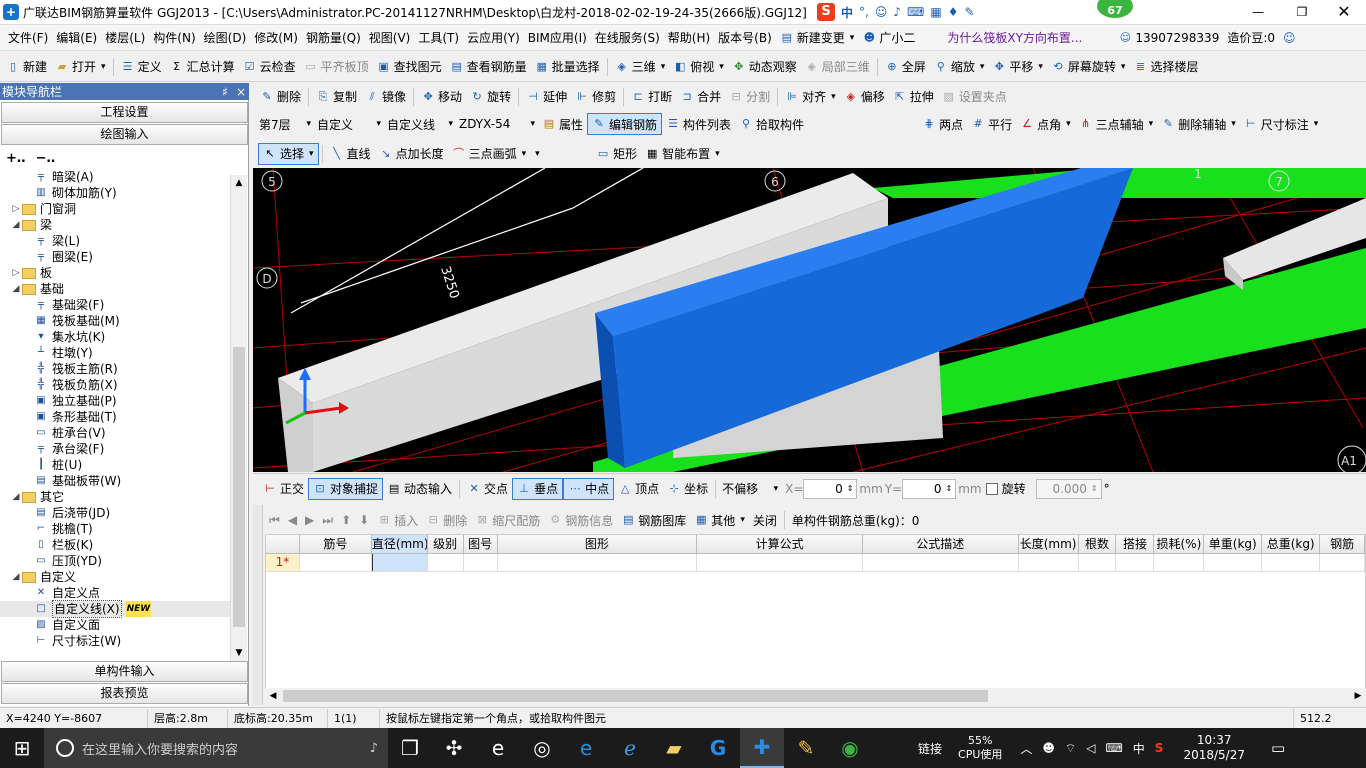 Image resolution: width=1366 pixels, height=768 pixels. What do you see at coordinates (847, 12) in the screenshot?
I see `ime-lang: 中` at bounding box center [847, 12].